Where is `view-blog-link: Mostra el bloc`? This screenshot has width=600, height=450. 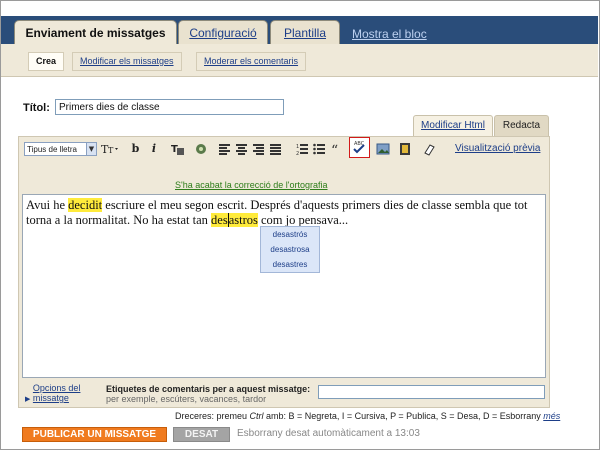
view-blog-link: Mostra el bloc is located at coordinates (389, 34).